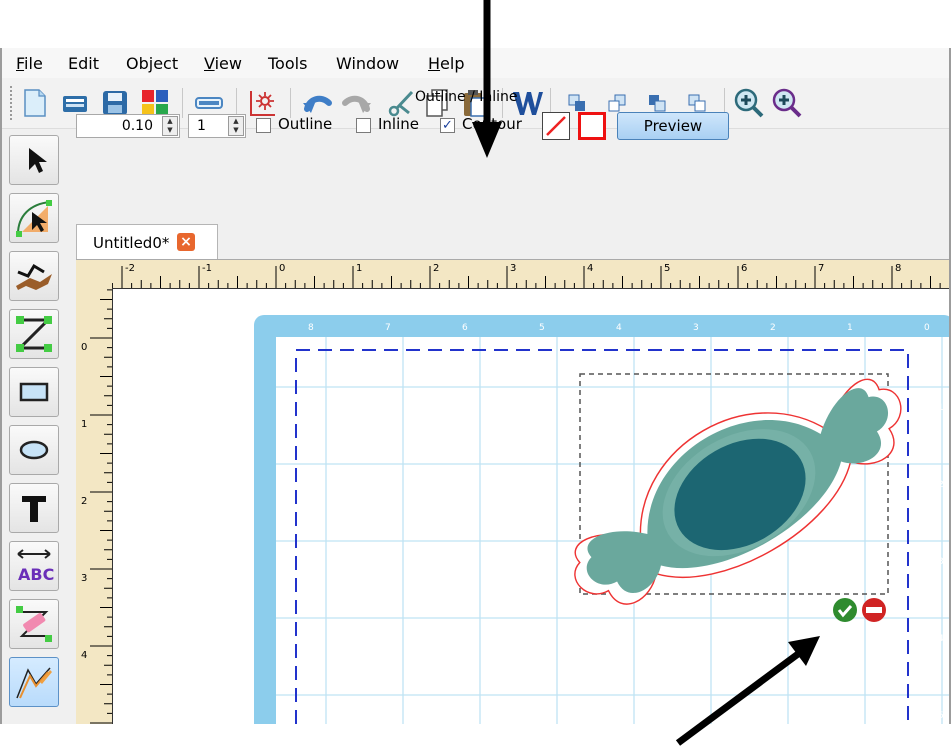  What do you see at coordinates (186, 242) in the screenshot?
I see `close-icon: ×` at bounding box center [186, 242].